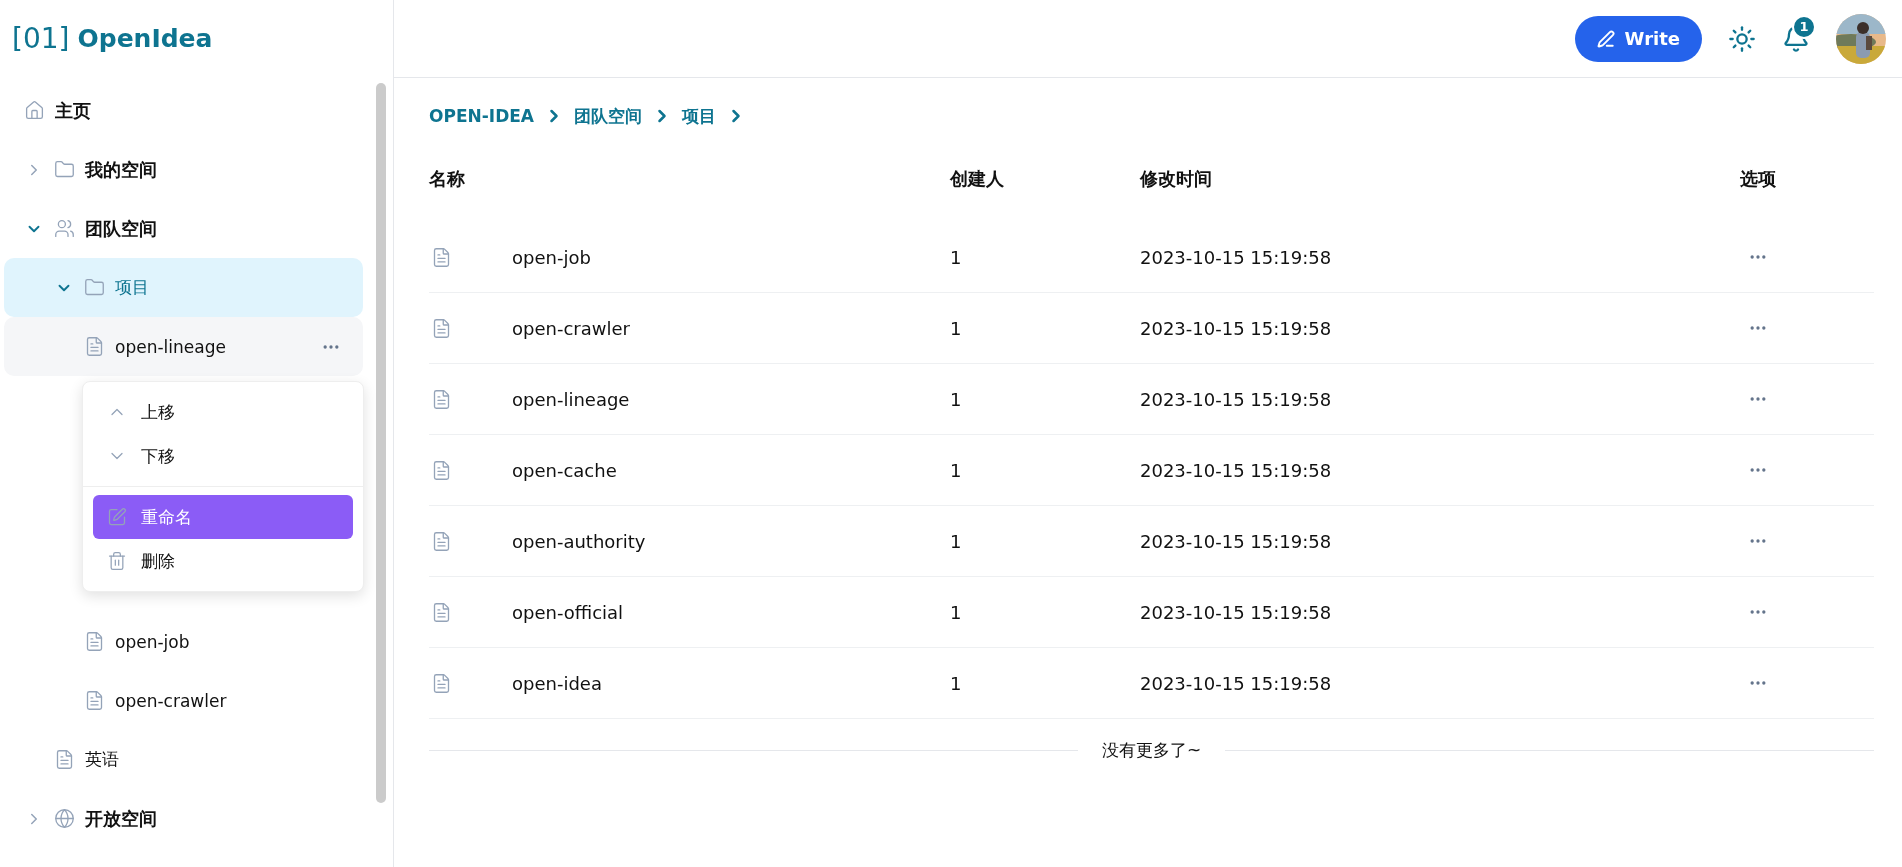  What do you see at coordinates (121, 818) in the screenshot?
I see `tree-label: 开放空间` at bounding box center [121, 818].